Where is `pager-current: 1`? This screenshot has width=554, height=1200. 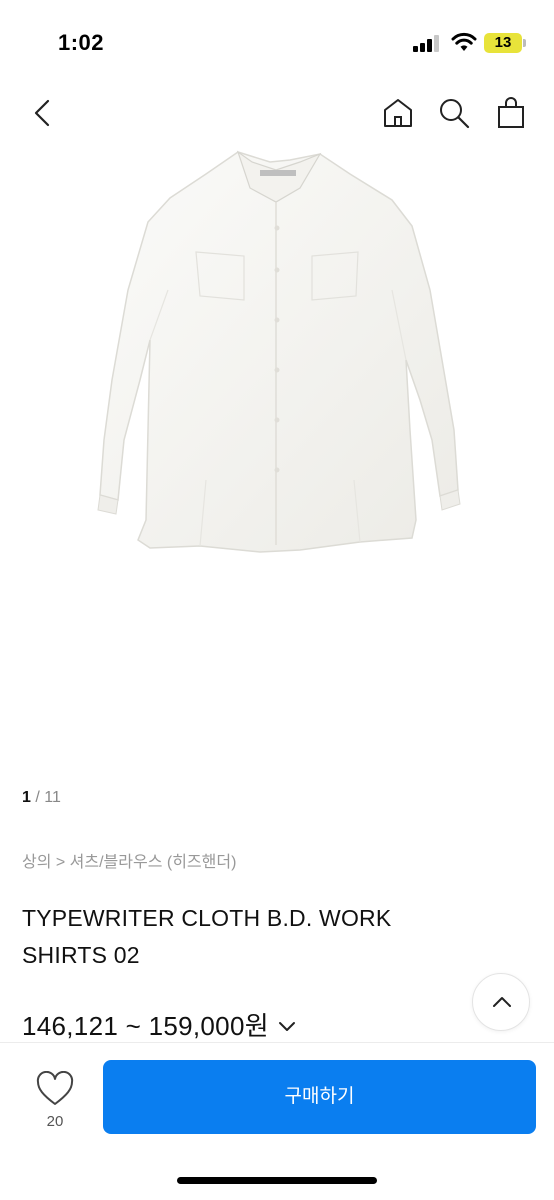 pager-current: 1 is located at coordinates (26, 797).